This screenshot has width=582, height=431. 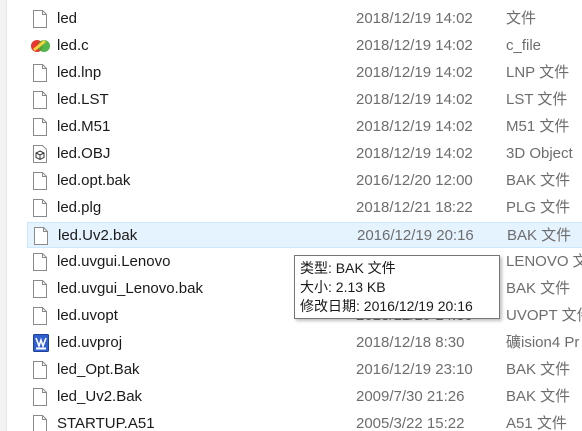 What do you see at coordinates (84, 153) in the screenshot?
I see `file-name: led.OBJ` at bounding box center [84, 153].